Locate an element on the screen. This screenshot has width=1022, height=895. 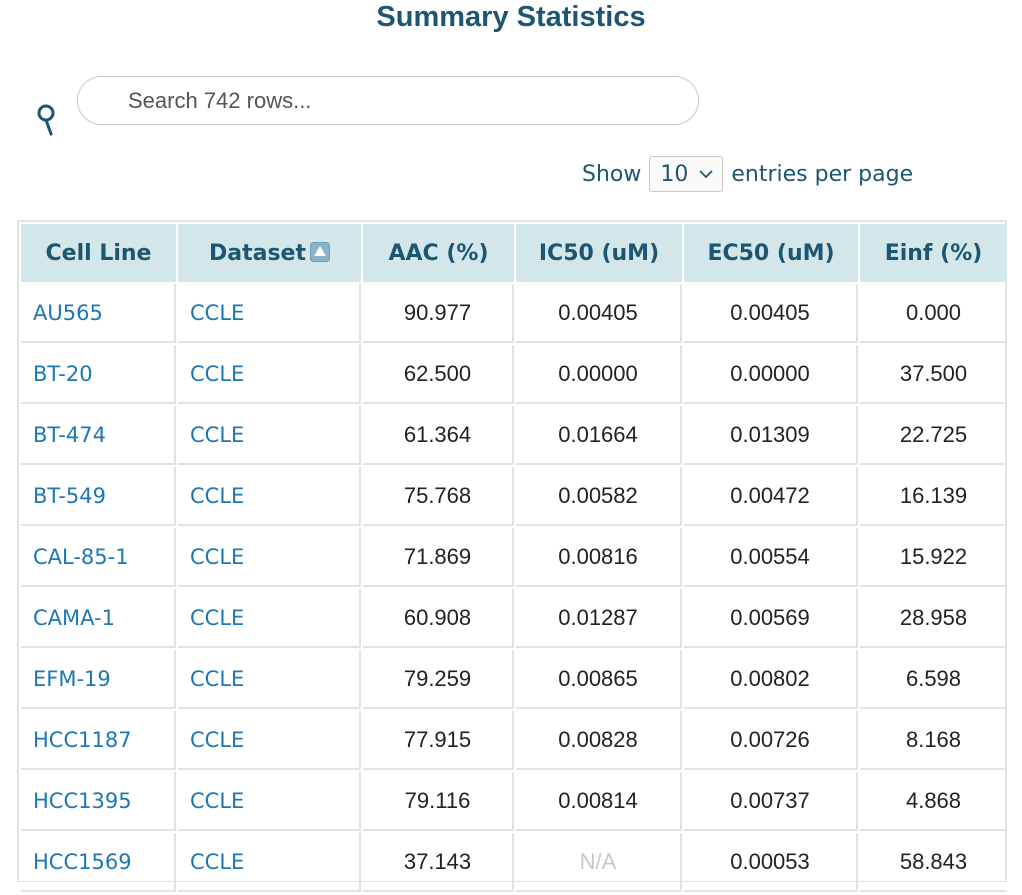
cell-line-link: HCC1187 is located at coordinates (98, 740).